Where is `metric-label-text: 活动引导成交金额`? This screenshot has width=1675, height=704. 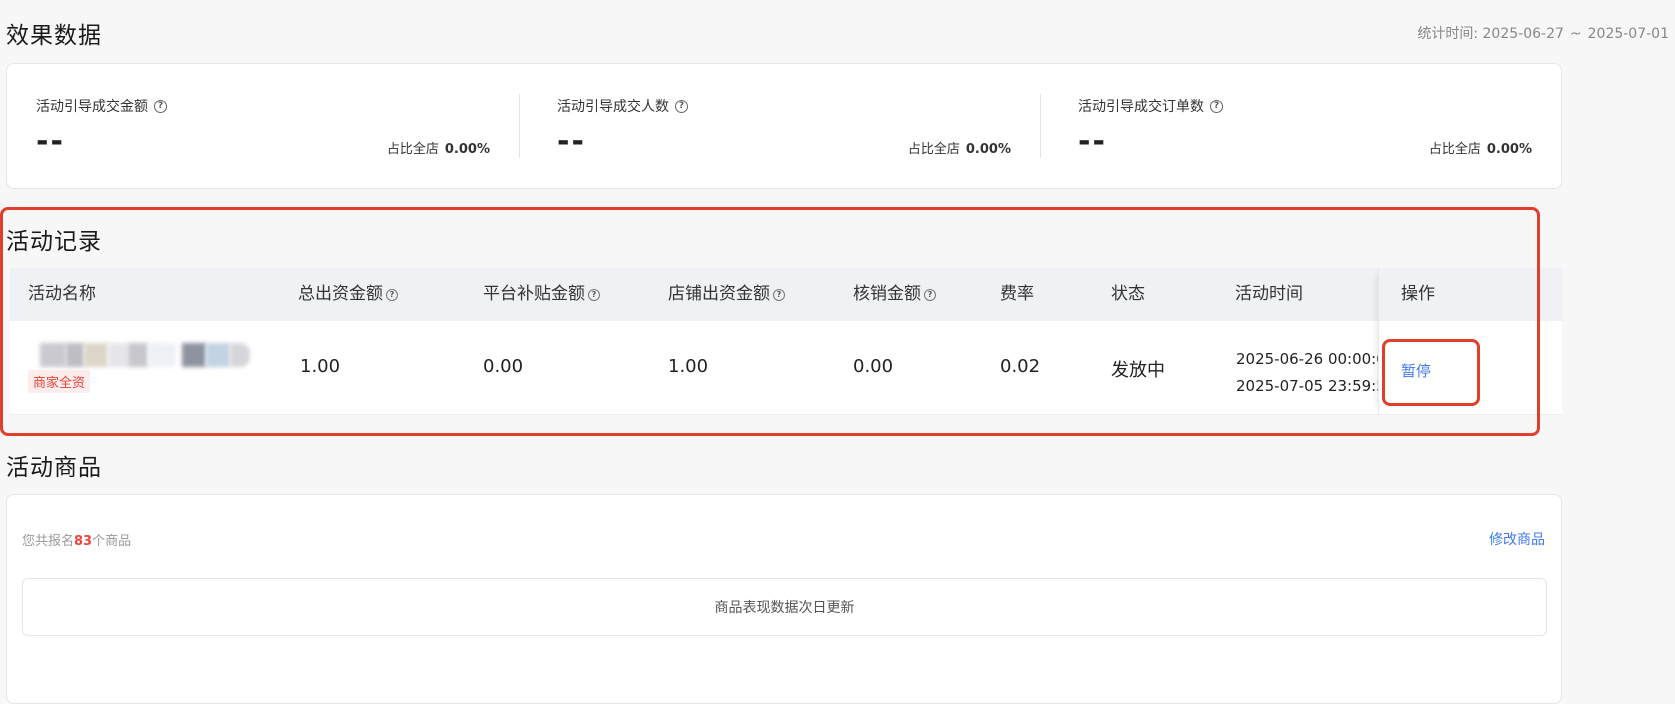 metric-label-text: 活动引导成交金额 is located at coordinates (92, 107).